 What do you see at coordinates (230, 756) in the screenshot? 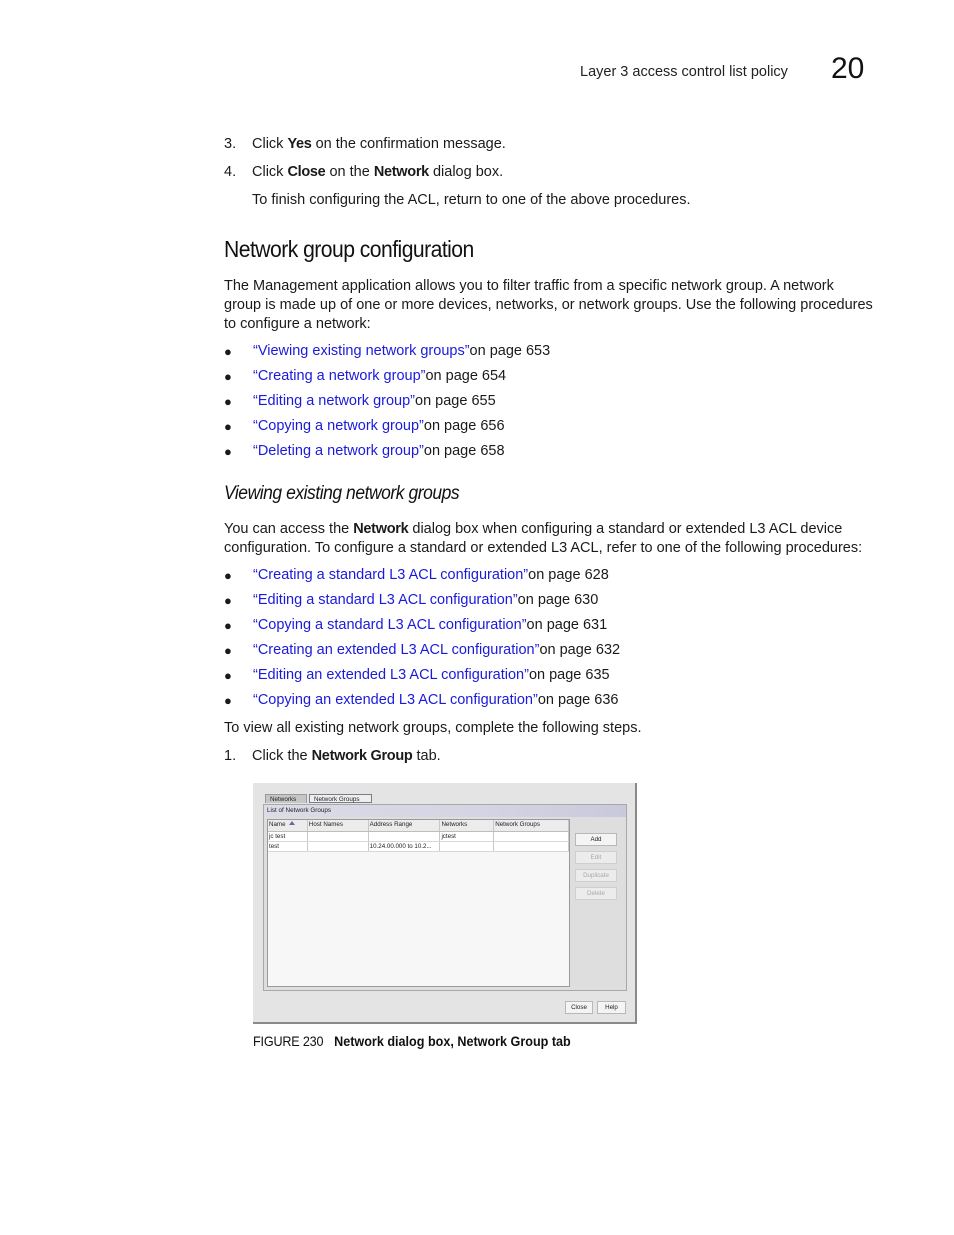
I see `step-number: 1.` at bounding box center [230, 756].